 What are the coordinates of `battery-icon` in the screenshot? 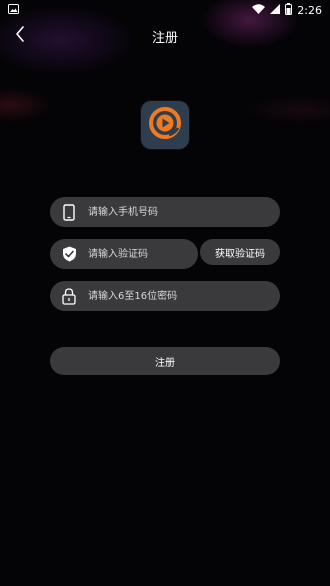 It's located at (289, 10).